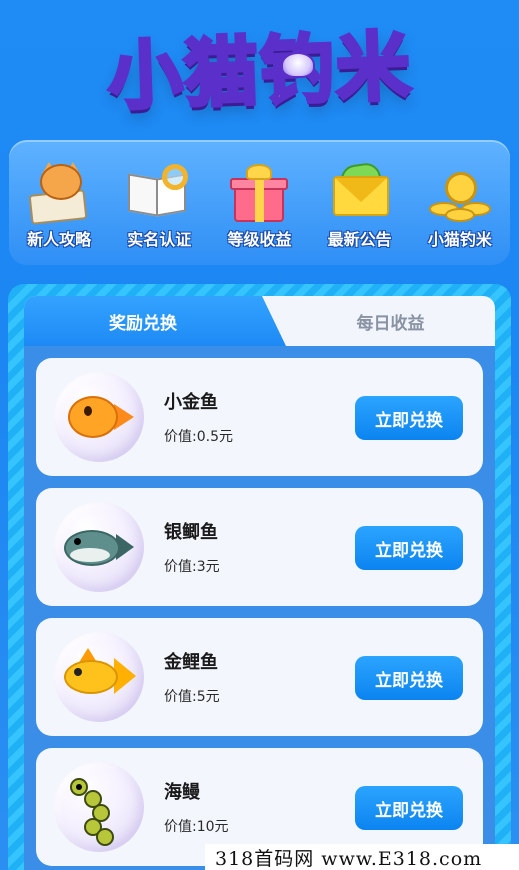  What do you see at coordinates (155, 321) in the screenshot?
I see `tab-reward-exchange: 奖励兑换` at bounding box center [155, 321].